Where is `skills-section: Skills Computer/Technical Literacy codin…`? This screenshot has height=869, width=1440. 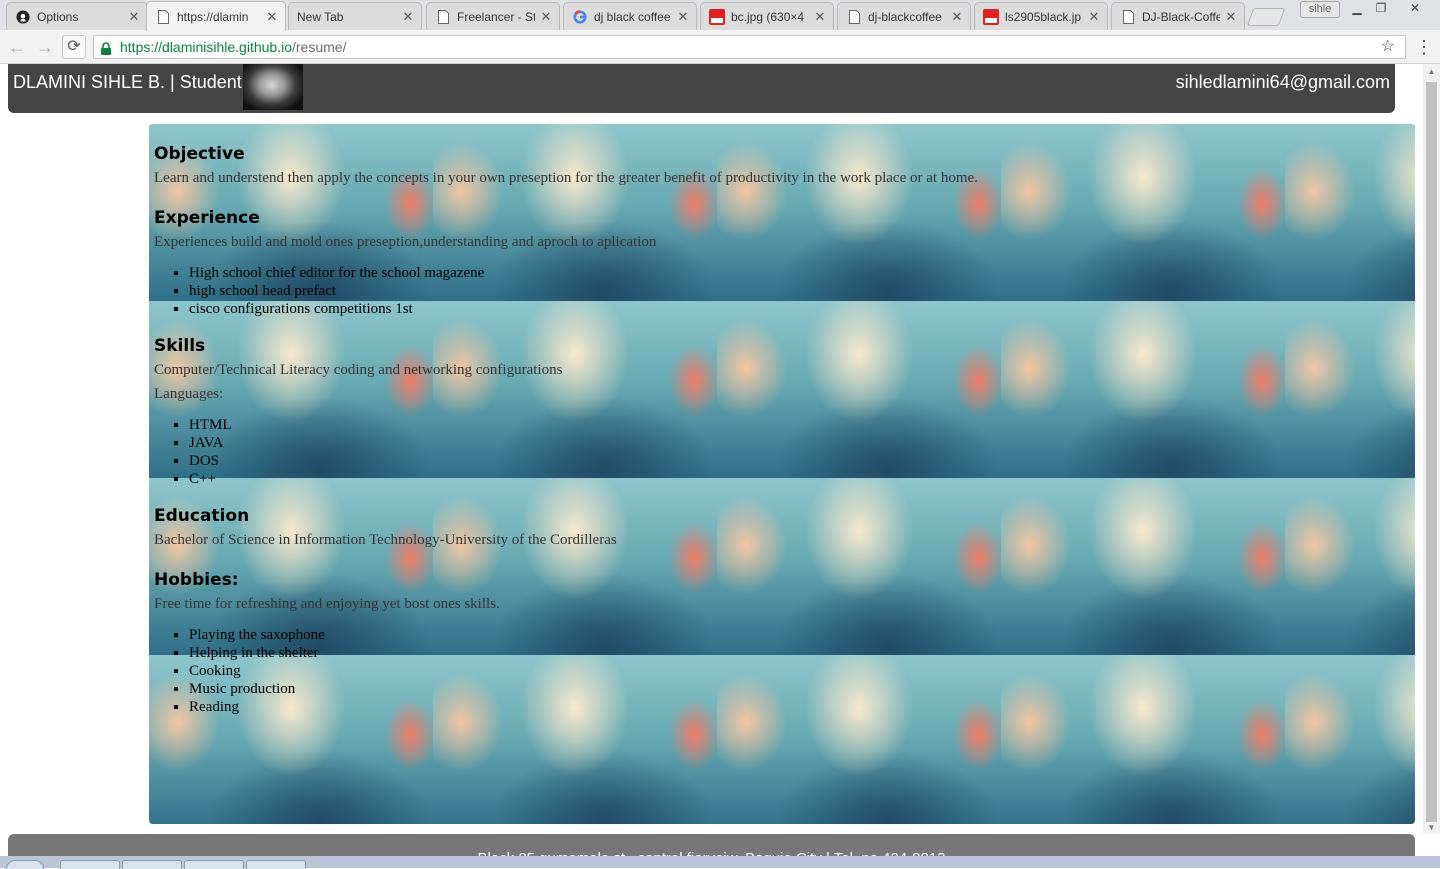
skills-section: Skills Computer/Technical Literacy codin… is located at coordinates (704, 411).